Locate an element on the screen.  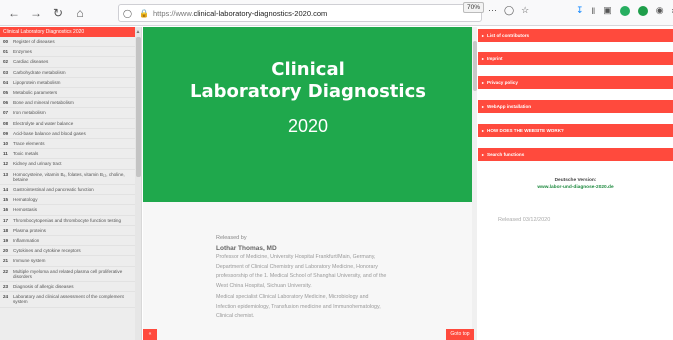
sidebar-item: 00 Register of diseases is located at coordinates (70, 42).